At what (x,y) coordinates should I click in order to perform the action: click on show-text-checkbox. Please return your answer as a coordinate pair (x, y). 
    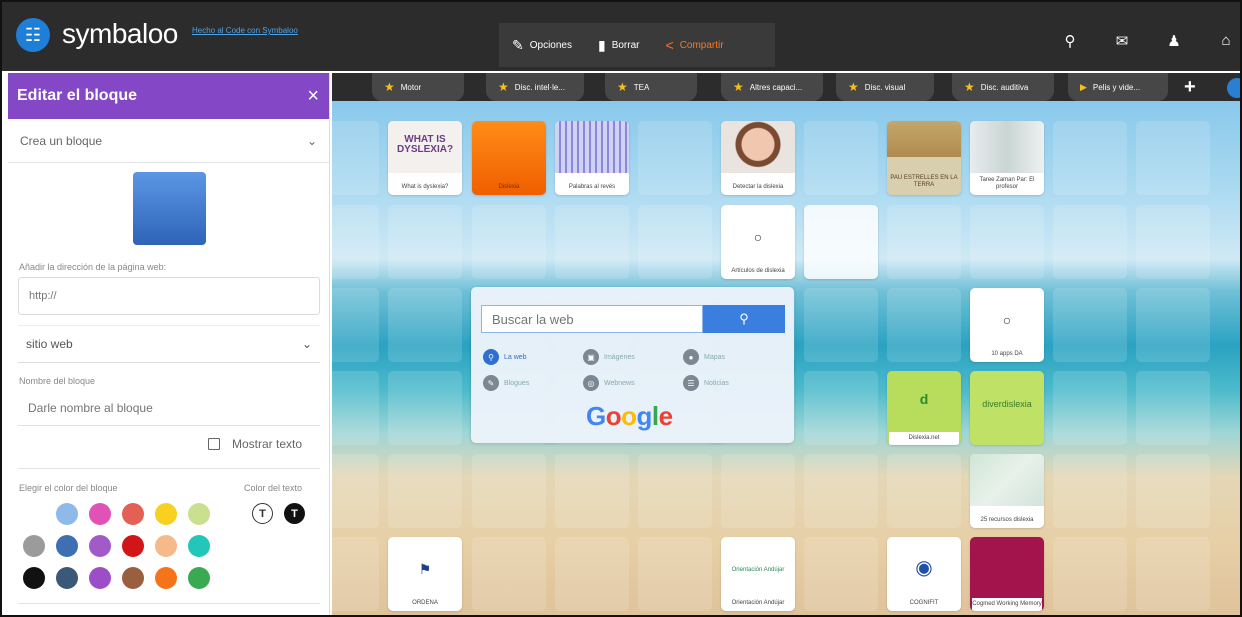
    Looking at the image, I should click on (214, 444).